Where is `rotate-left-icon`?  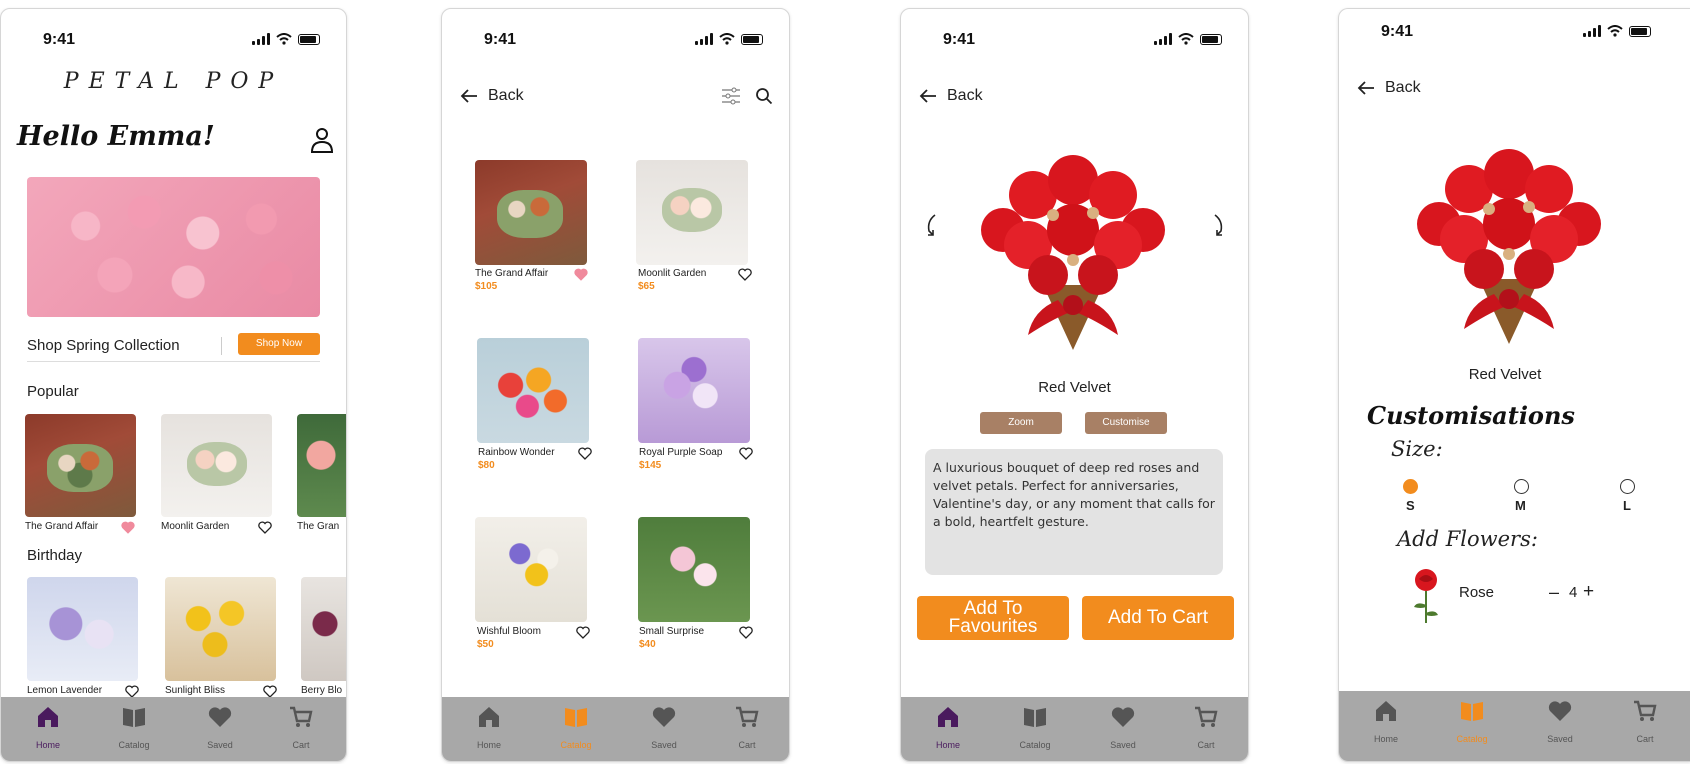
rotate-left-icon is located at coordinates (932, 226).